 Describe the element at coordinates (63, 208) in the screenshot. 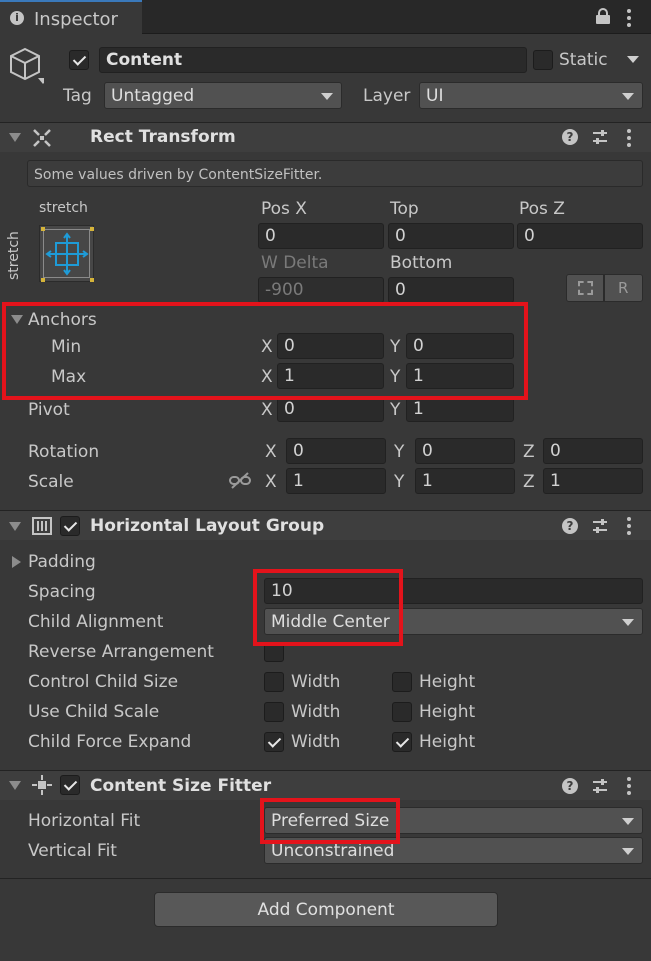

I see `anchor-preset-h-label: stretch` at that location.